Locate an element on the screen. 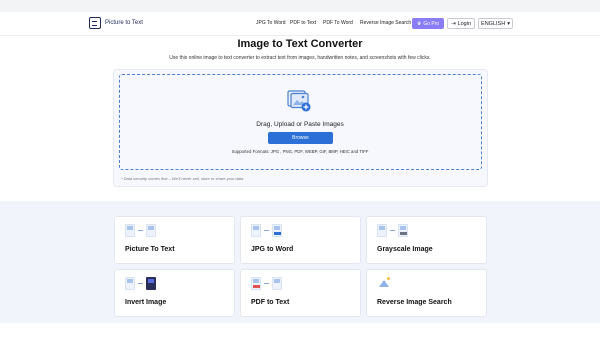  pdf-file-icon is located at coordinates (256, 283).